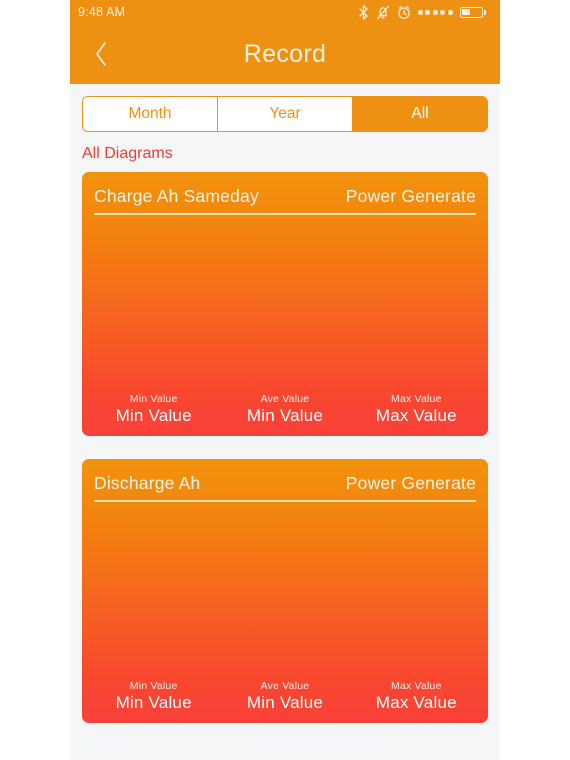 The image size is (570, 760). Describe the element at coordinates (102, 12) in the screenshot. I see `status-time: 9:48 AM` at that location.